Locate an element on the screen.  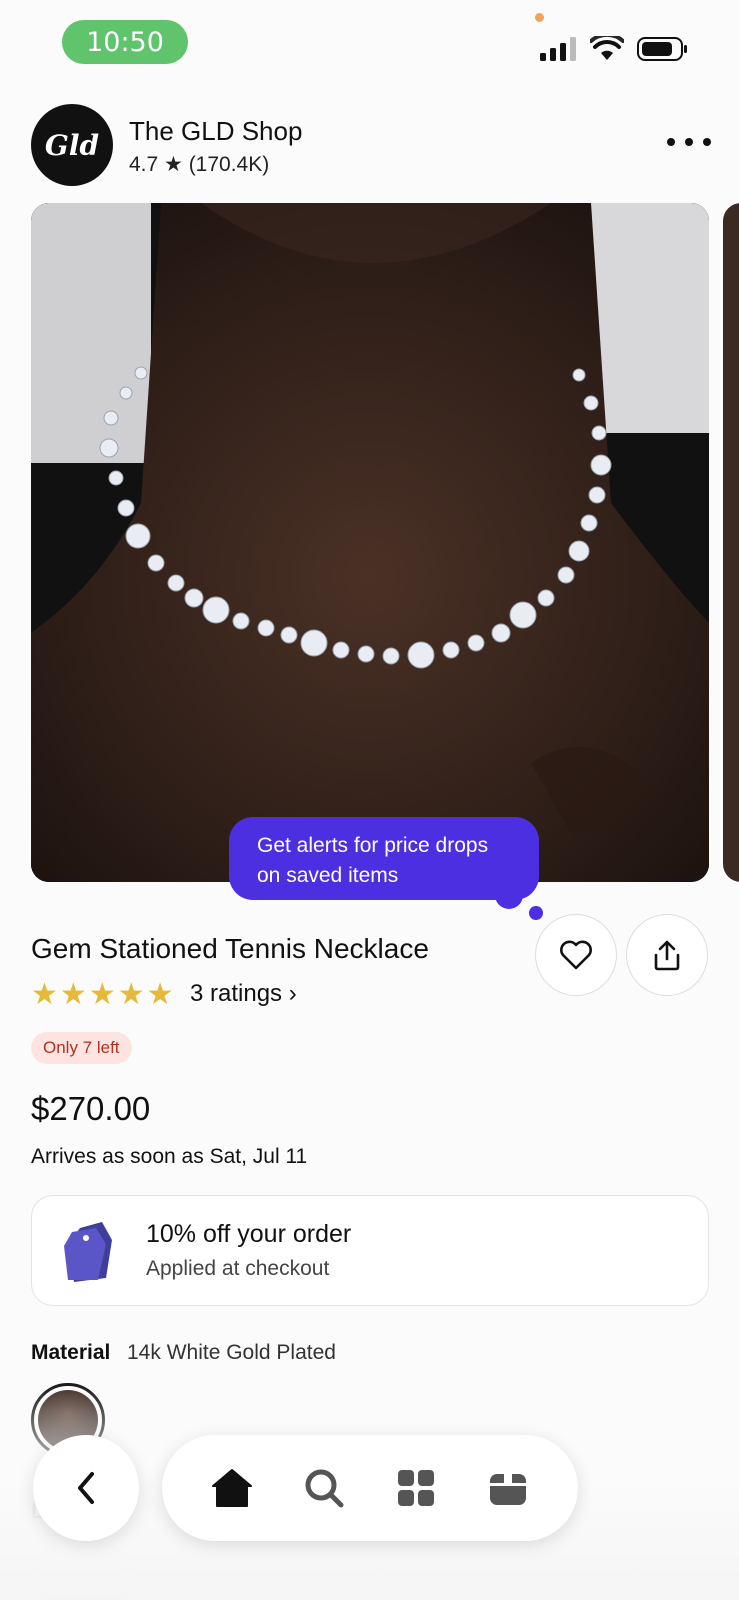
more-options-icon is located at coordinates (689, 142).